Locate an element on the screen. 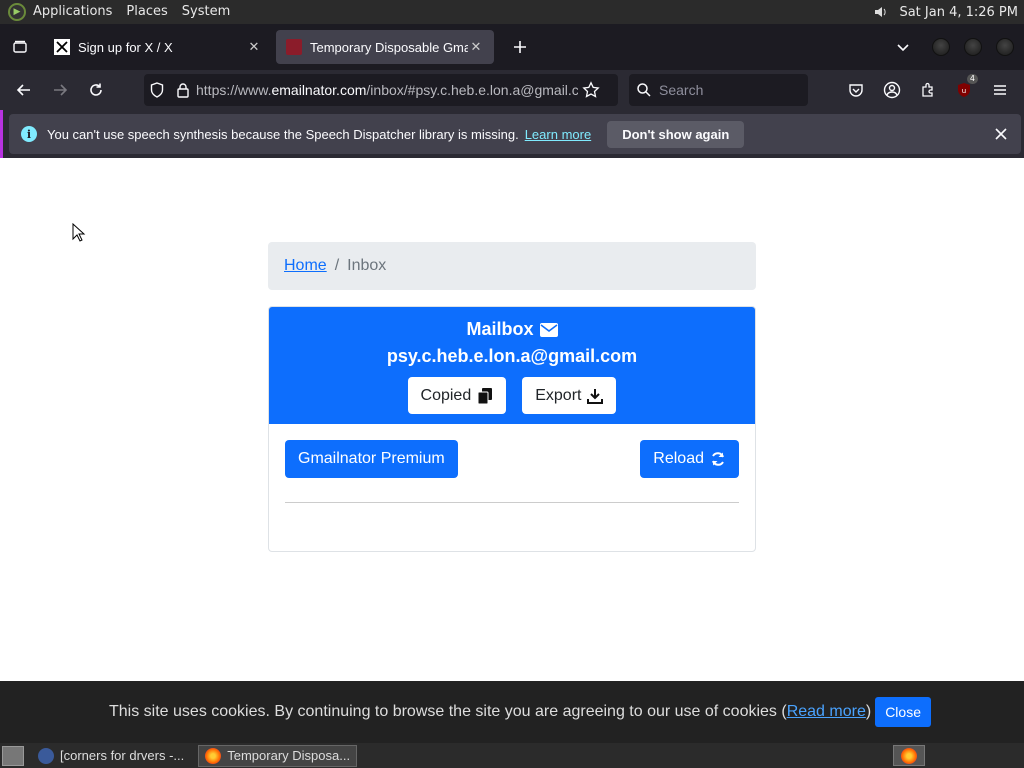 This screenshot has width=1024, height=768. breadcrumb: Home / Inbox is located at coordinates (512, 266).